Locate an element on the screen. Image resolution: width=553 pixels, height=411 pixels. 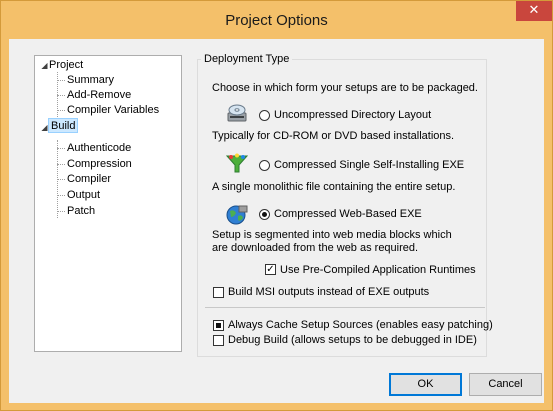
build-msi-label: Build MSI outputs instead of EXE outputs is located at coordinates (328, 292).